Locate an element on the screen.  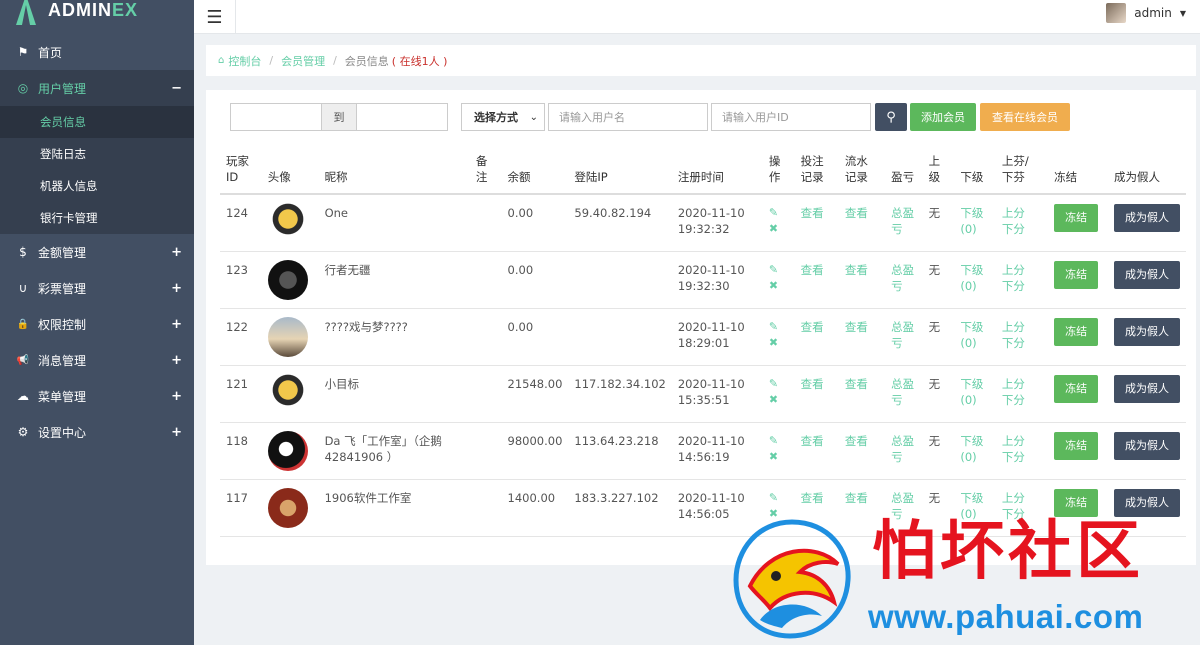
sidebar-item-home: ⚑ 首页 is located at coordinates (97, 52).